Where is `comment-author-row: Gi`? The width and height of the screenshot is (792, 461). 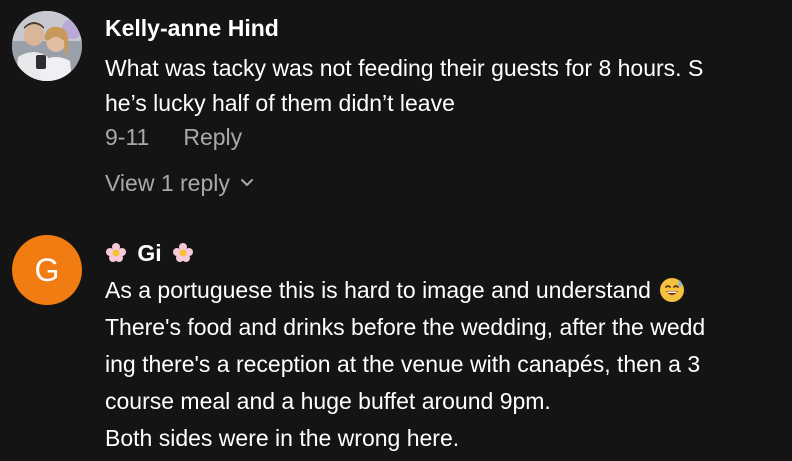 comment-author-row: Gi is located at coordinates (149, 253).